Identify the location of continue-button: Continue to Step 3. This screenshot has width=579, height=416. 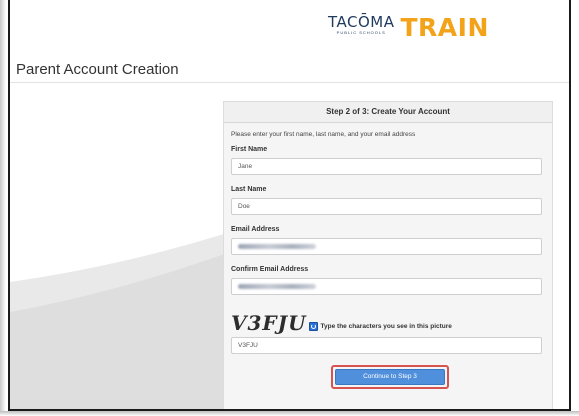
(390, 377).